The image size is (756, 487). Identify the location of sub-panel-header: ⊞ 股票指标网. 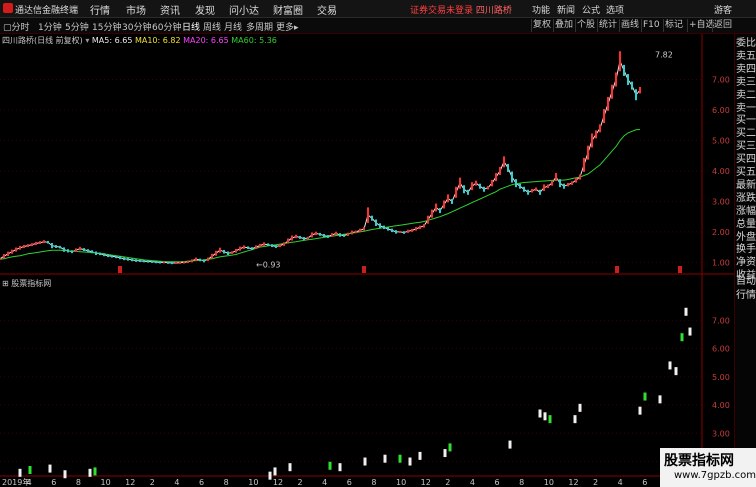
(26, 283).